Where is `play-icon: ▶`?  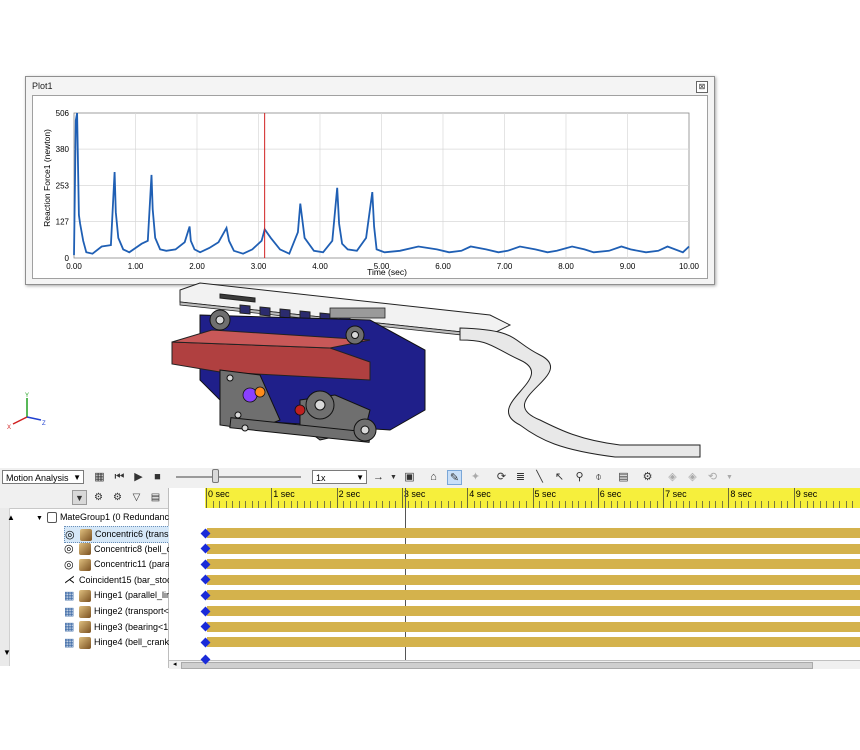 play-icon: ▶ is located at coordinates (138, 477).